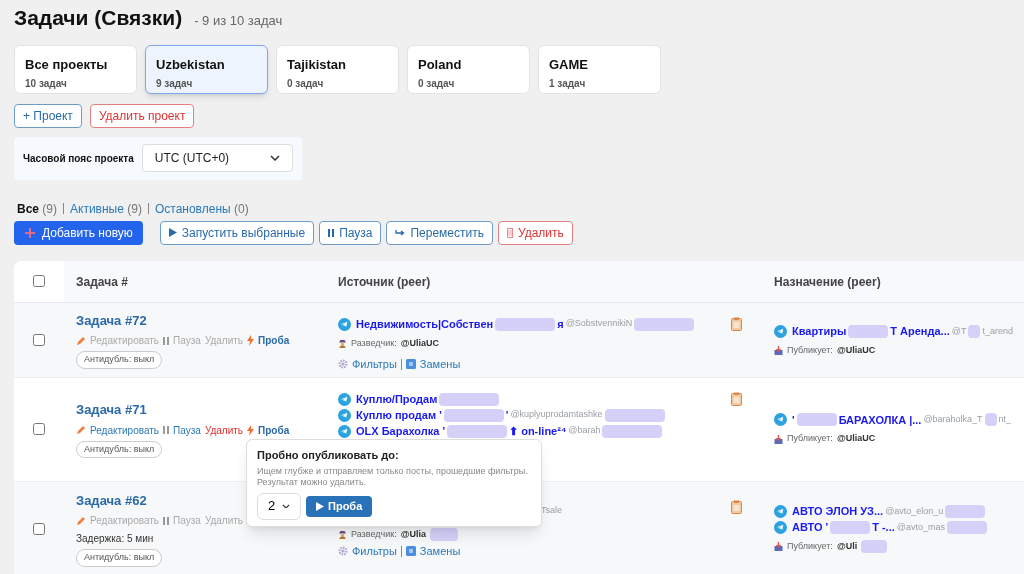  I want to click on pause-link: Пауза, so click(187, 430).